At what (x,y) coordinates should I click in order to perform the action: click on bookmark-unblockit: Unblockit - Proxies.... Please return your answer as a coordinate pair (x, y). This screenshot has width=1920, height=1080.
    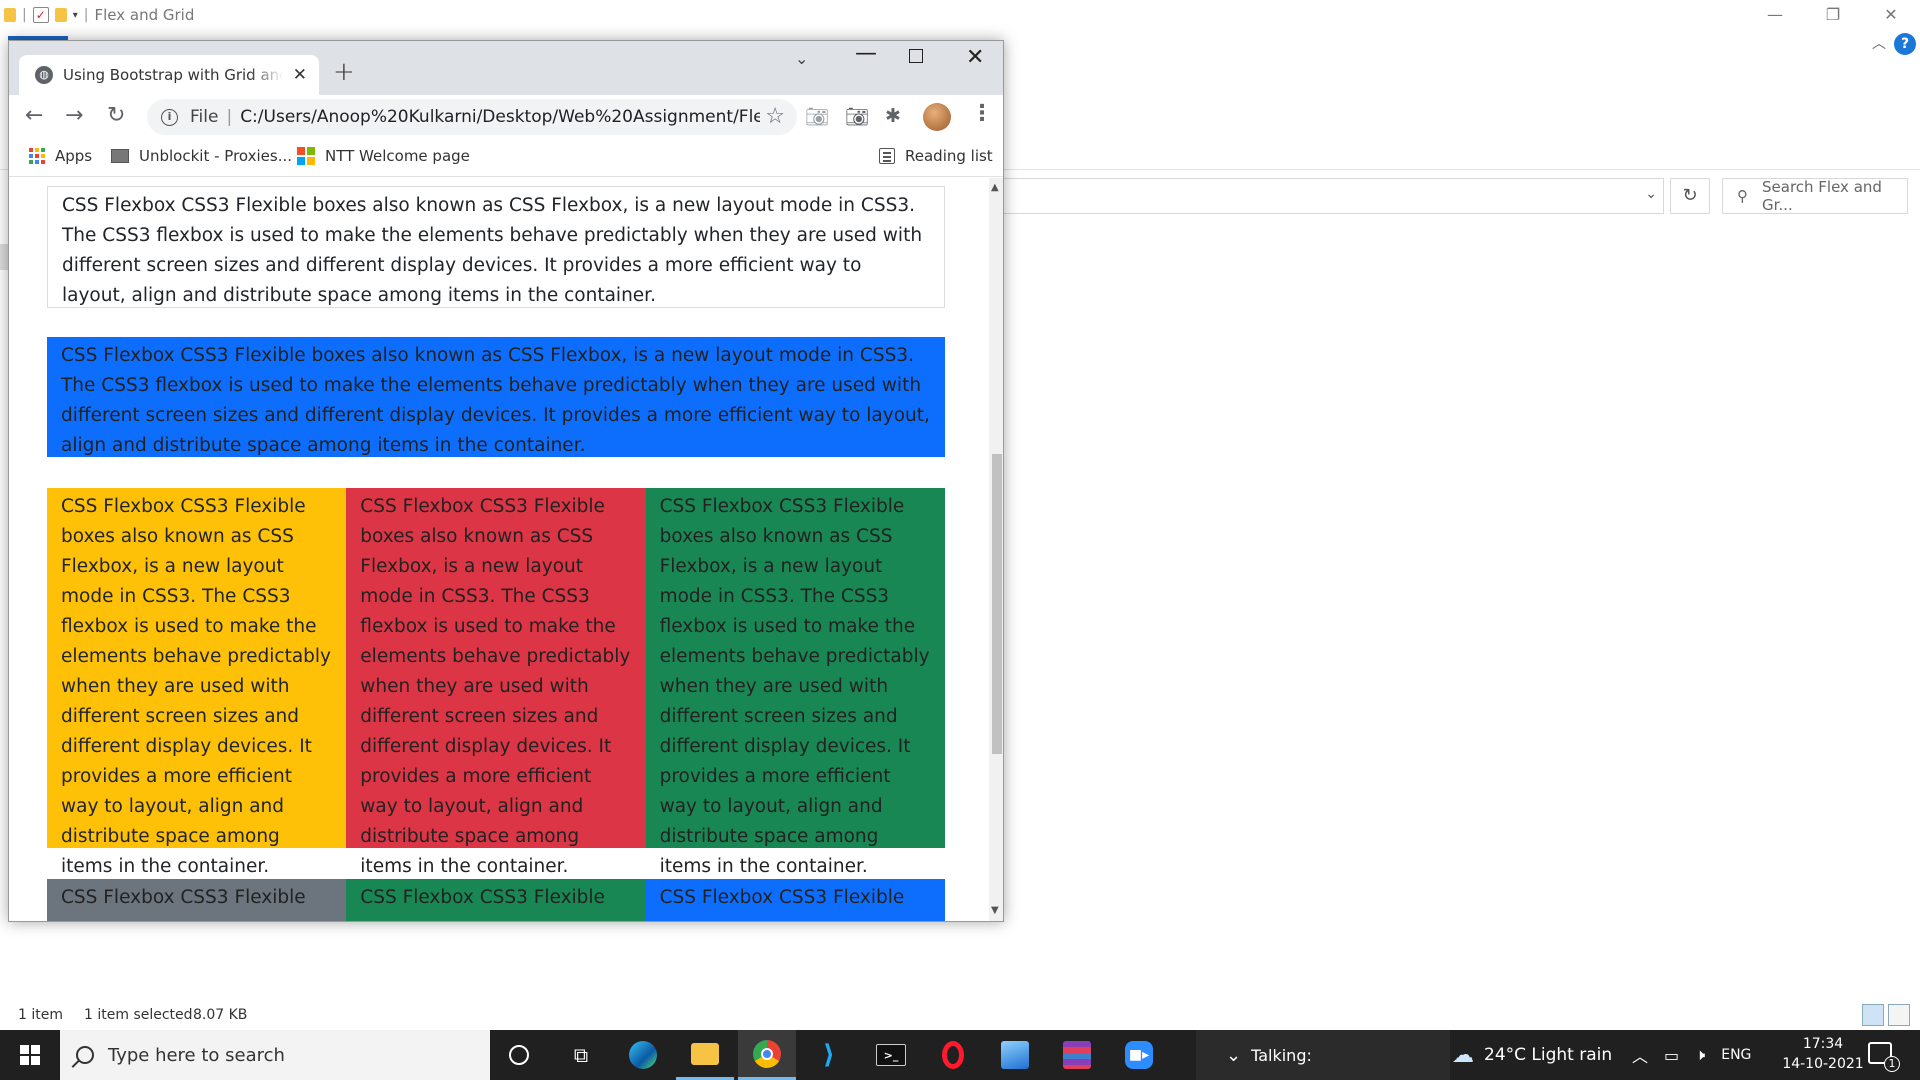
    Looking at the image, I should click on (201, 156).